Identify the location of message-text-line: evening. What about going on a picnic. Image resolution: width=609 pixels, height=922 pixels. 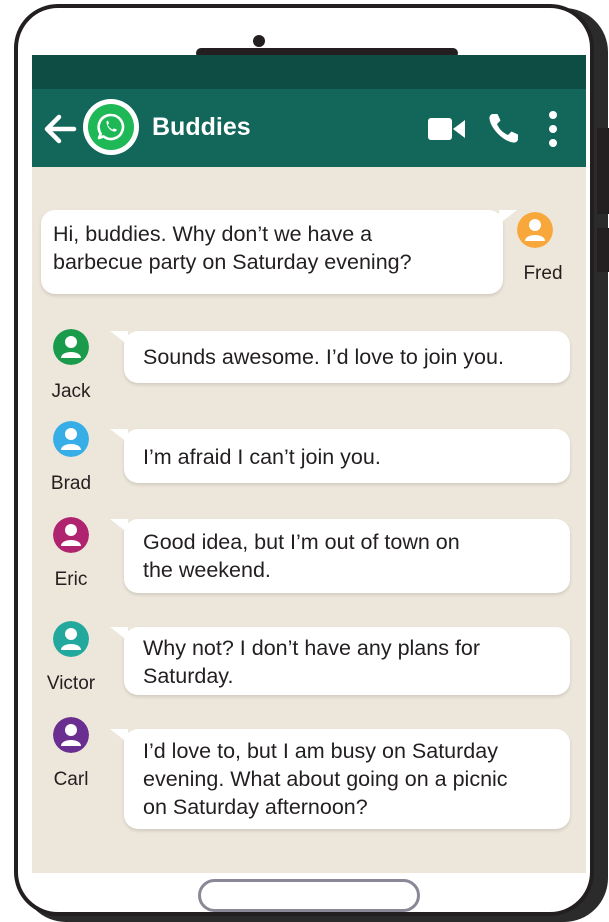
(325, 779).